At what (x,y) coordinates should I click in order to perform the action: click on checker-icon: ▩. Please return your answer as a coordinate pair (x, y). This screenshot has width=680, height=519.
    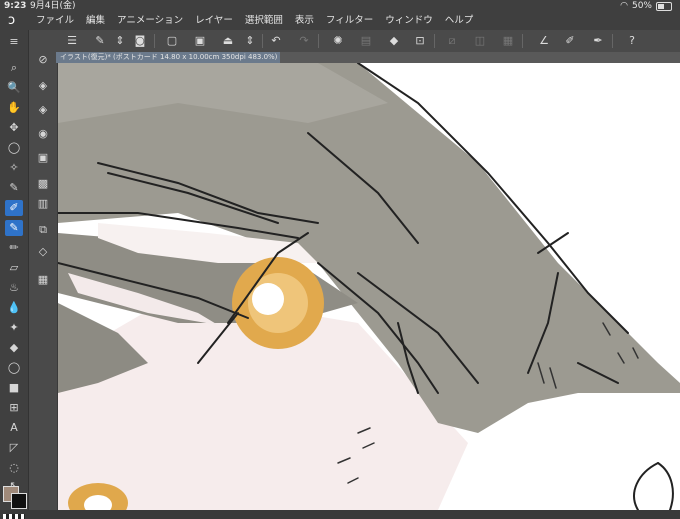
    Looking at the image, I should click on (43, 184).